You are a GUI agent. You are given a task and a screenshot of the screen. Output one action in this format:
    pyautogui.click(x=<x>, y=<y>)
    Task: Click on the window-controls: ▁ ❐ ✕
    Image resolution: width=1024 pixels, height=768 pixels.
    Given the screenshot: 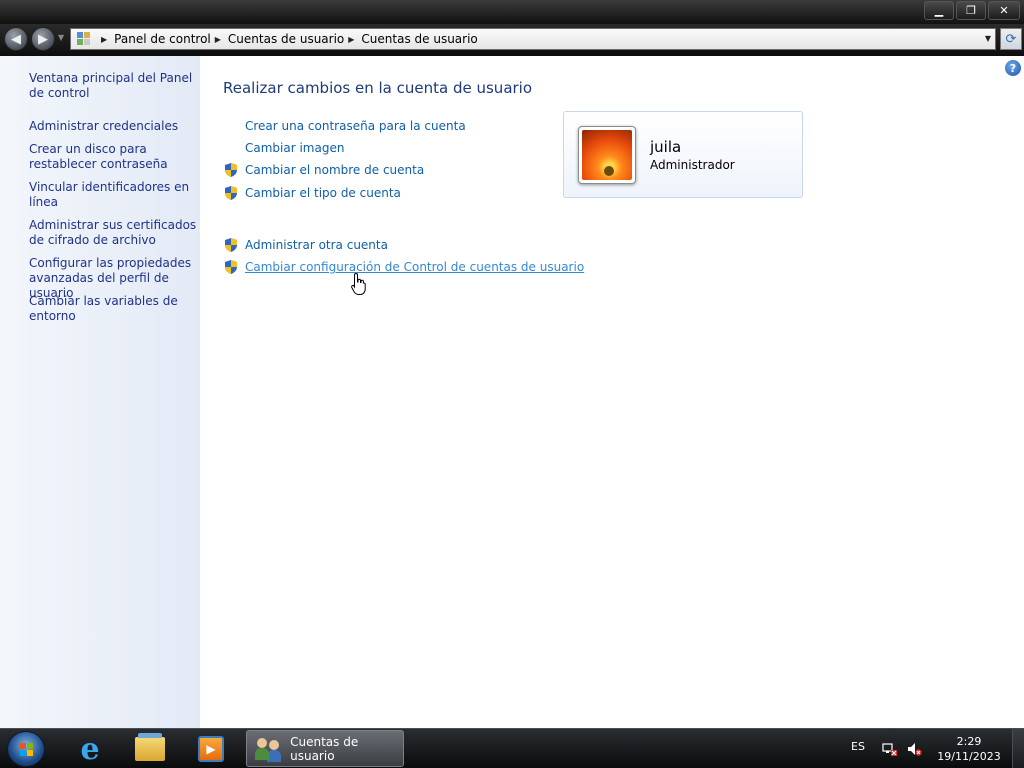 What is the action you would take?
    pyautogui.click(x=972, y=10)
    